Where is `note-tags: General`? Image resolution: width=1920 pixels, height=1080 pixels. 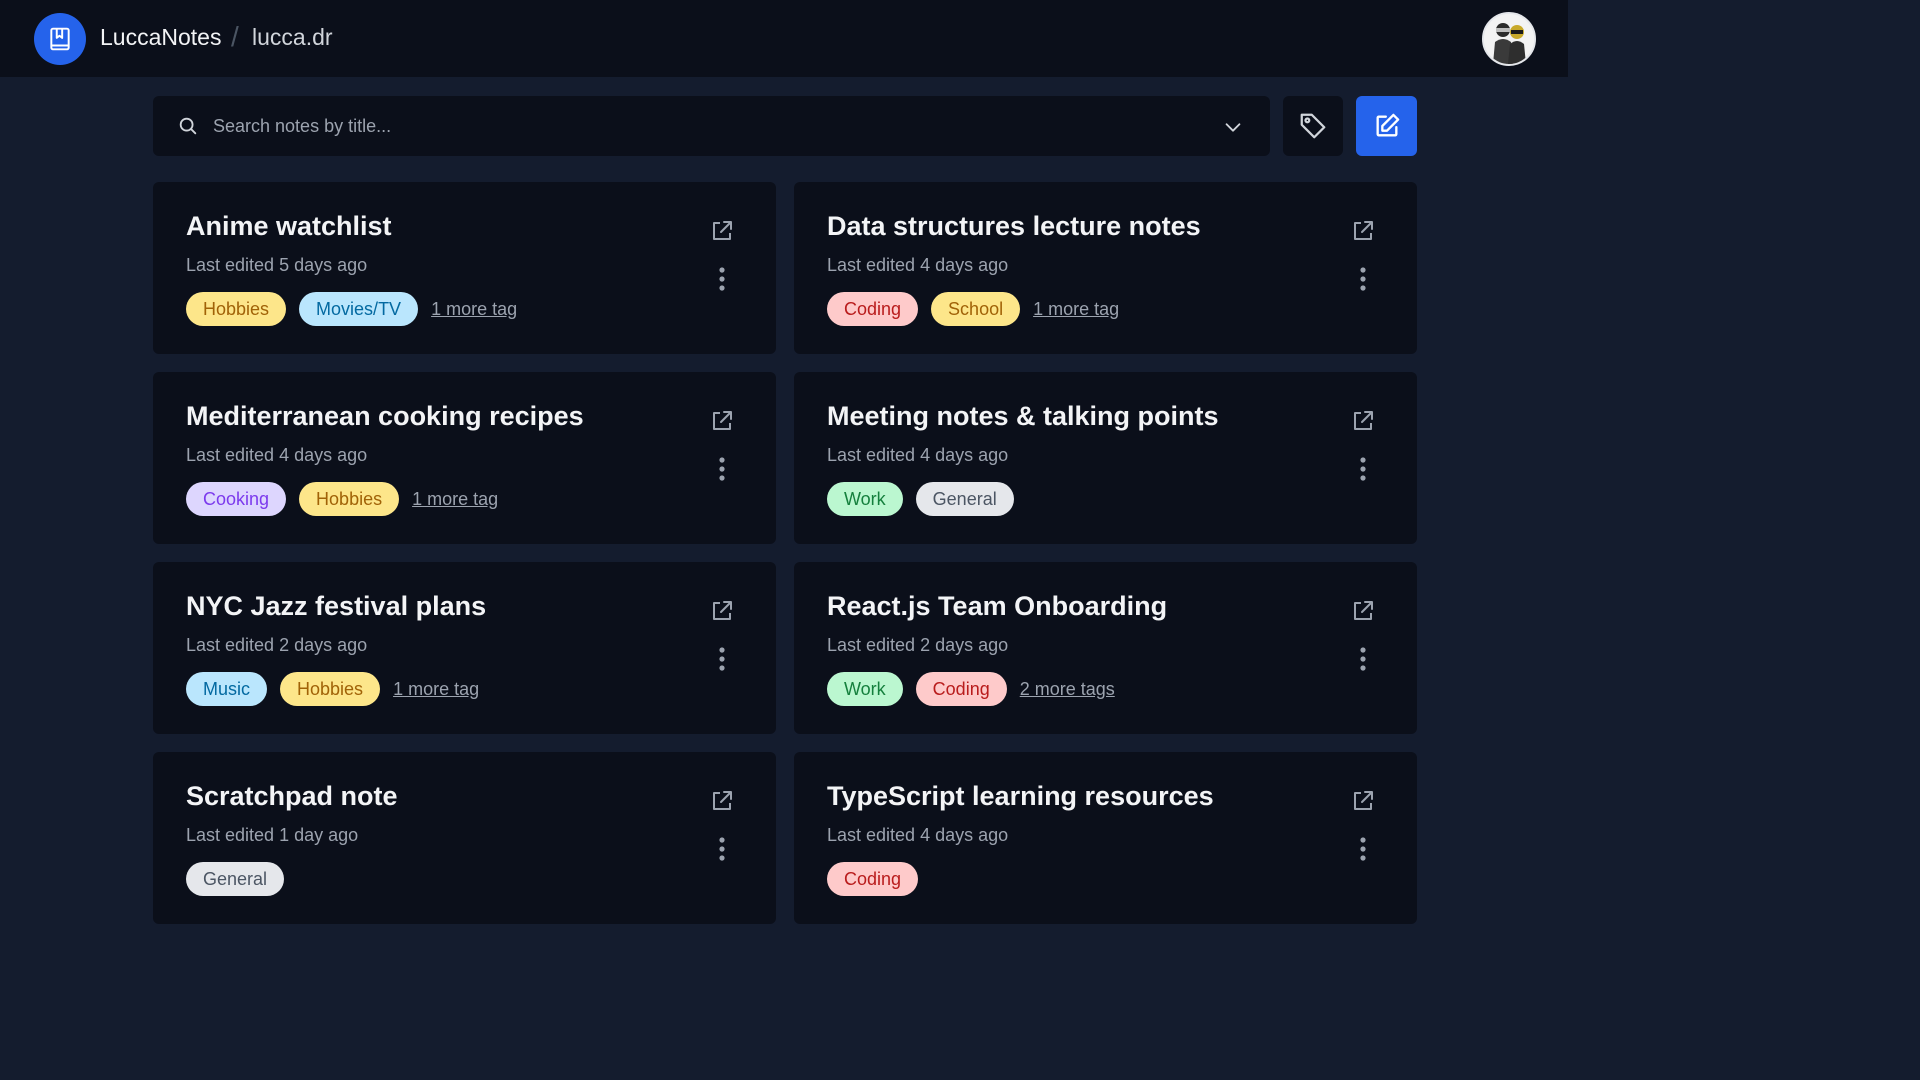 note-tags: General is located at coordinates (235, 879).